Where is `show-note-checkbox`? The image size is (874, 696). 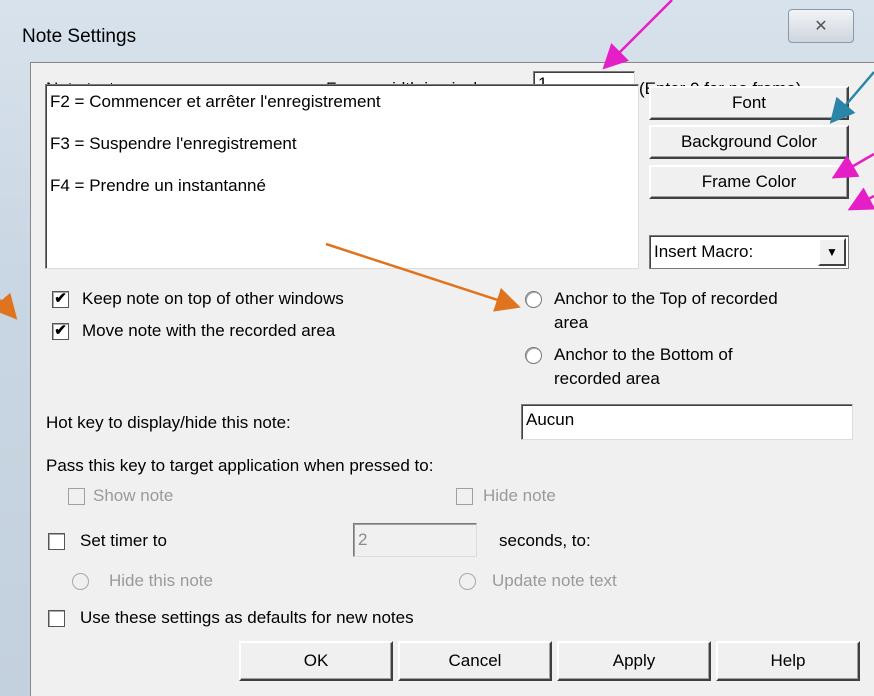
show-note-checkbox is located at coordinates (76, 496).